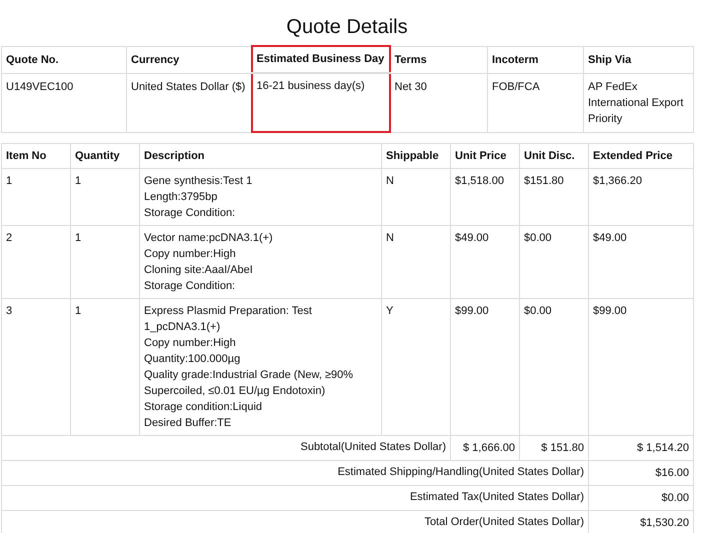 The width and height of the screenshot is (702, 533). What do you see at coordinates (181, 197) in the screenshot?
I see `description-line: Length:3795bp` at bounding box center [181, 197].